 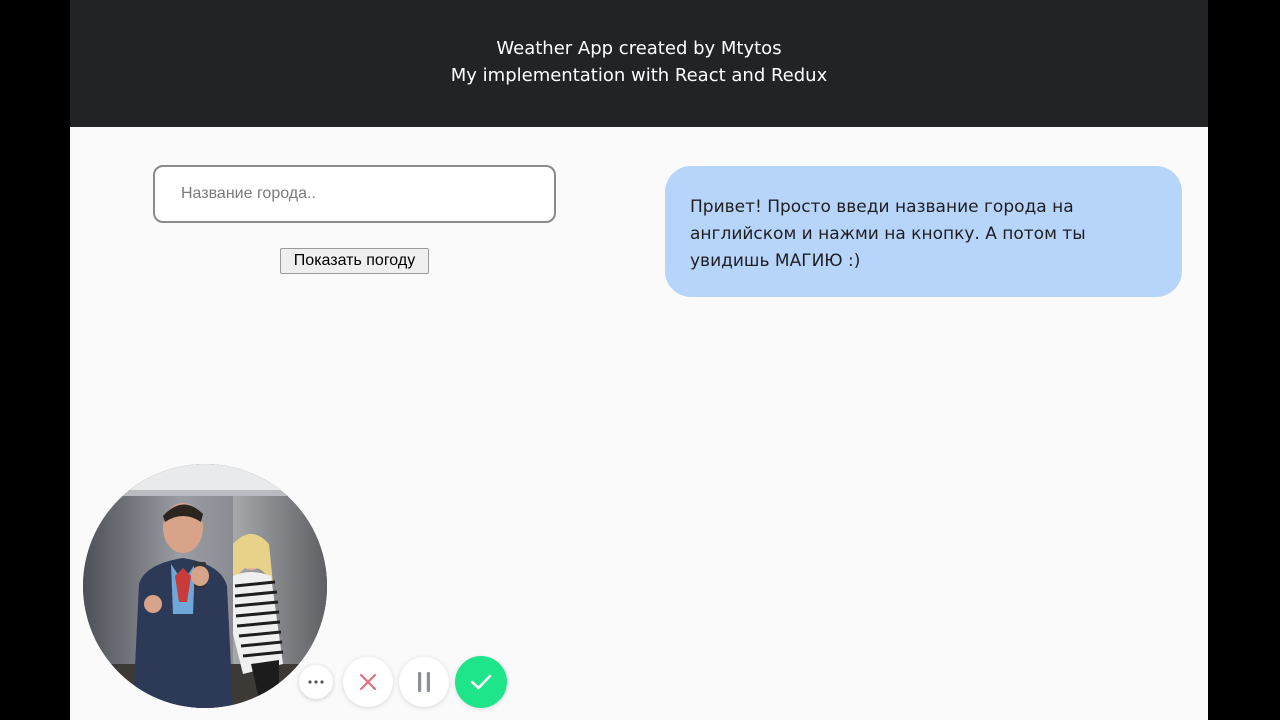 I want to click on header-title: Weather App created by Mtytos, so click(x=639, y=48).